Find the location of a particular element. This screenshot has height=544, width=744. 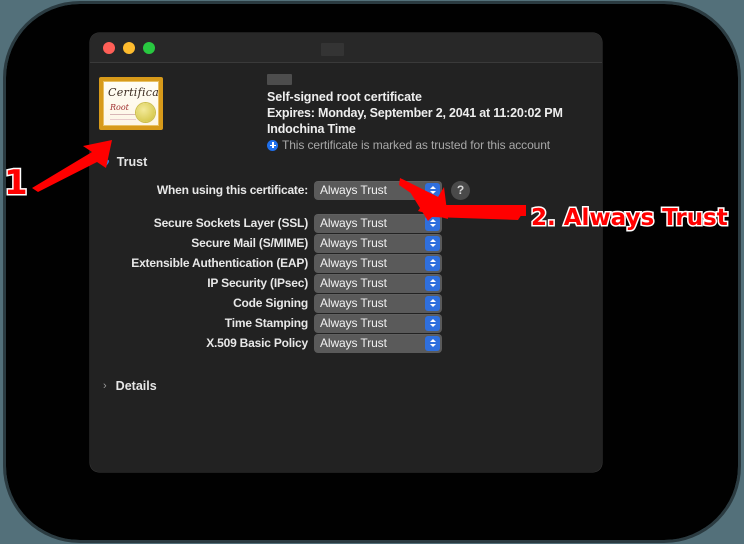

annotation-step-2-label: 2. Always Trust is located at coordinates (630, 218).